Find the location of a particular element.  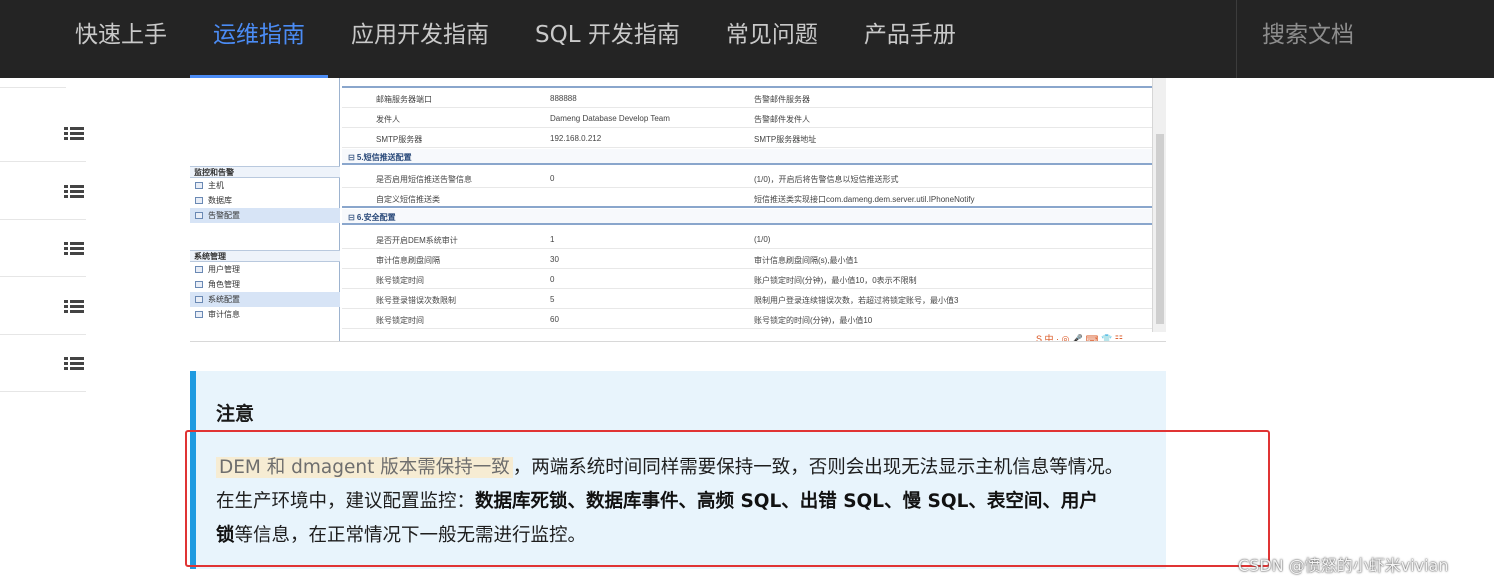

cell-name: 自定义短信推送类 is located at coordinates (408, 199).